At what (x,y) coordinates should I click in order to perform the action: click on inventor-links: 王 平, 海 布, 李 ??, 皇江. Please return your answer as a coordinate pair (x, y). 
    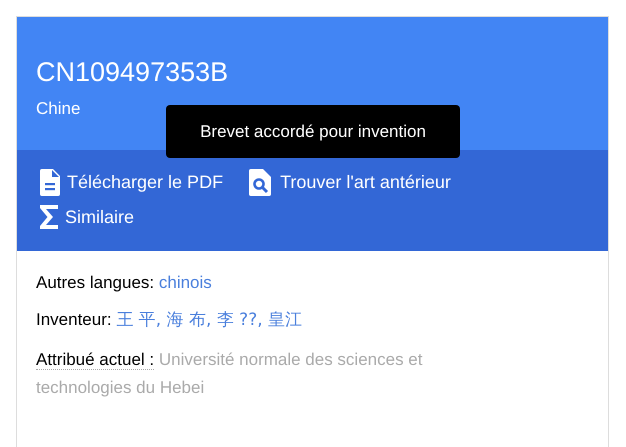
    Looking at the image, I should click on (209, 320).